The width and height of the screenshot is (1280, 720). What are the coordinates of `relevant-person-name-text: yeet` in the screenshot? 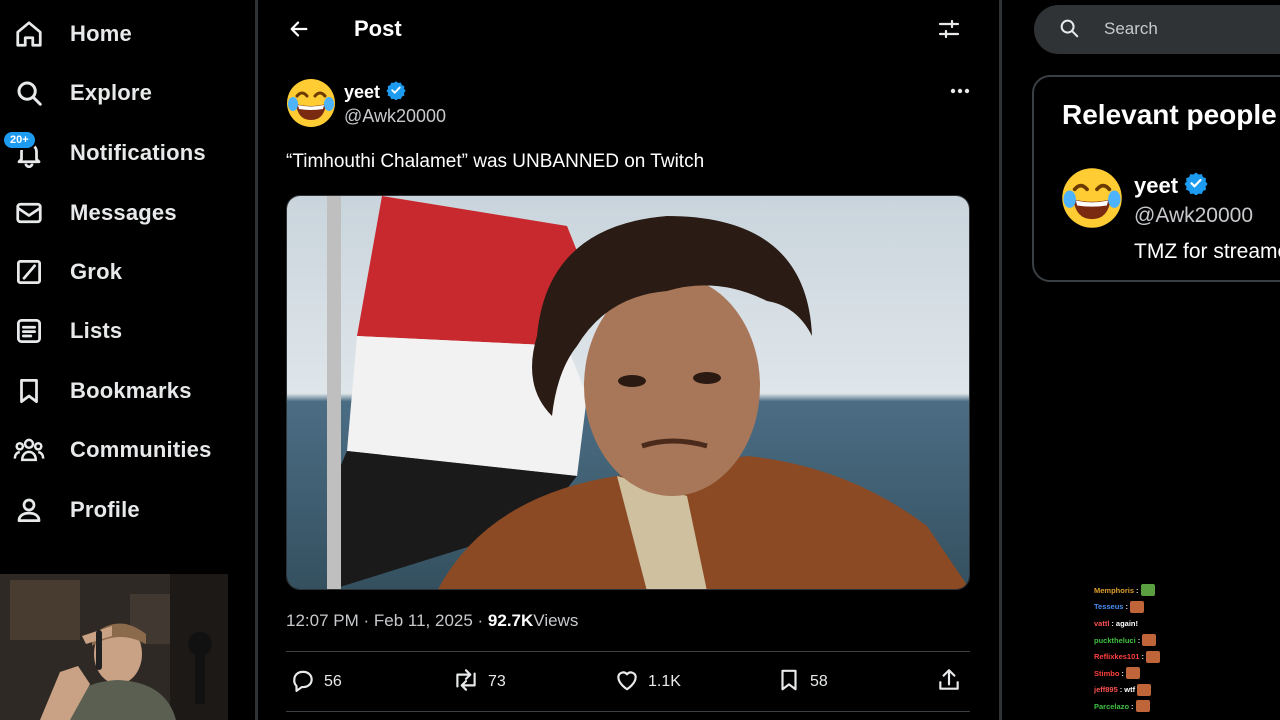 It's located at (1156, 185).